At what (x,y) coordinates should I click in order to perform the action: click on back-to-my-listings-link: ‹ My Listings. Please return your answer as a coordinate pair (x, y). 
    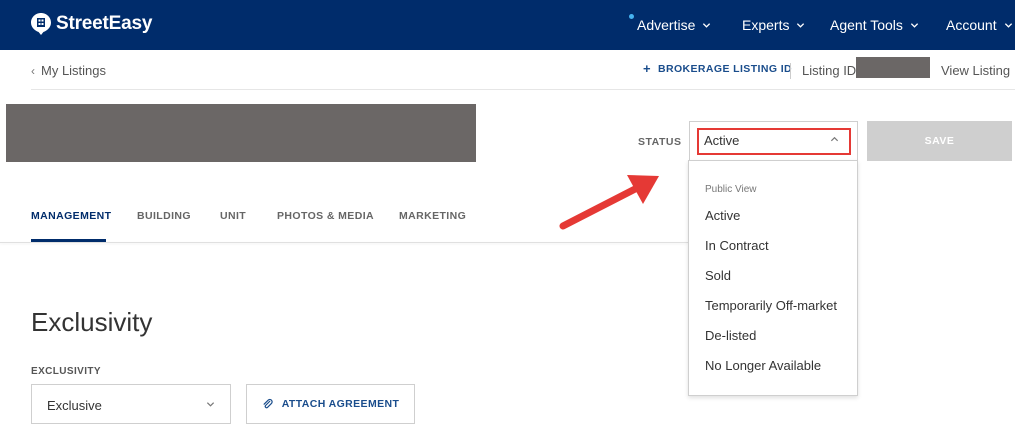
    Looking at the image, I should click on (68, 70).